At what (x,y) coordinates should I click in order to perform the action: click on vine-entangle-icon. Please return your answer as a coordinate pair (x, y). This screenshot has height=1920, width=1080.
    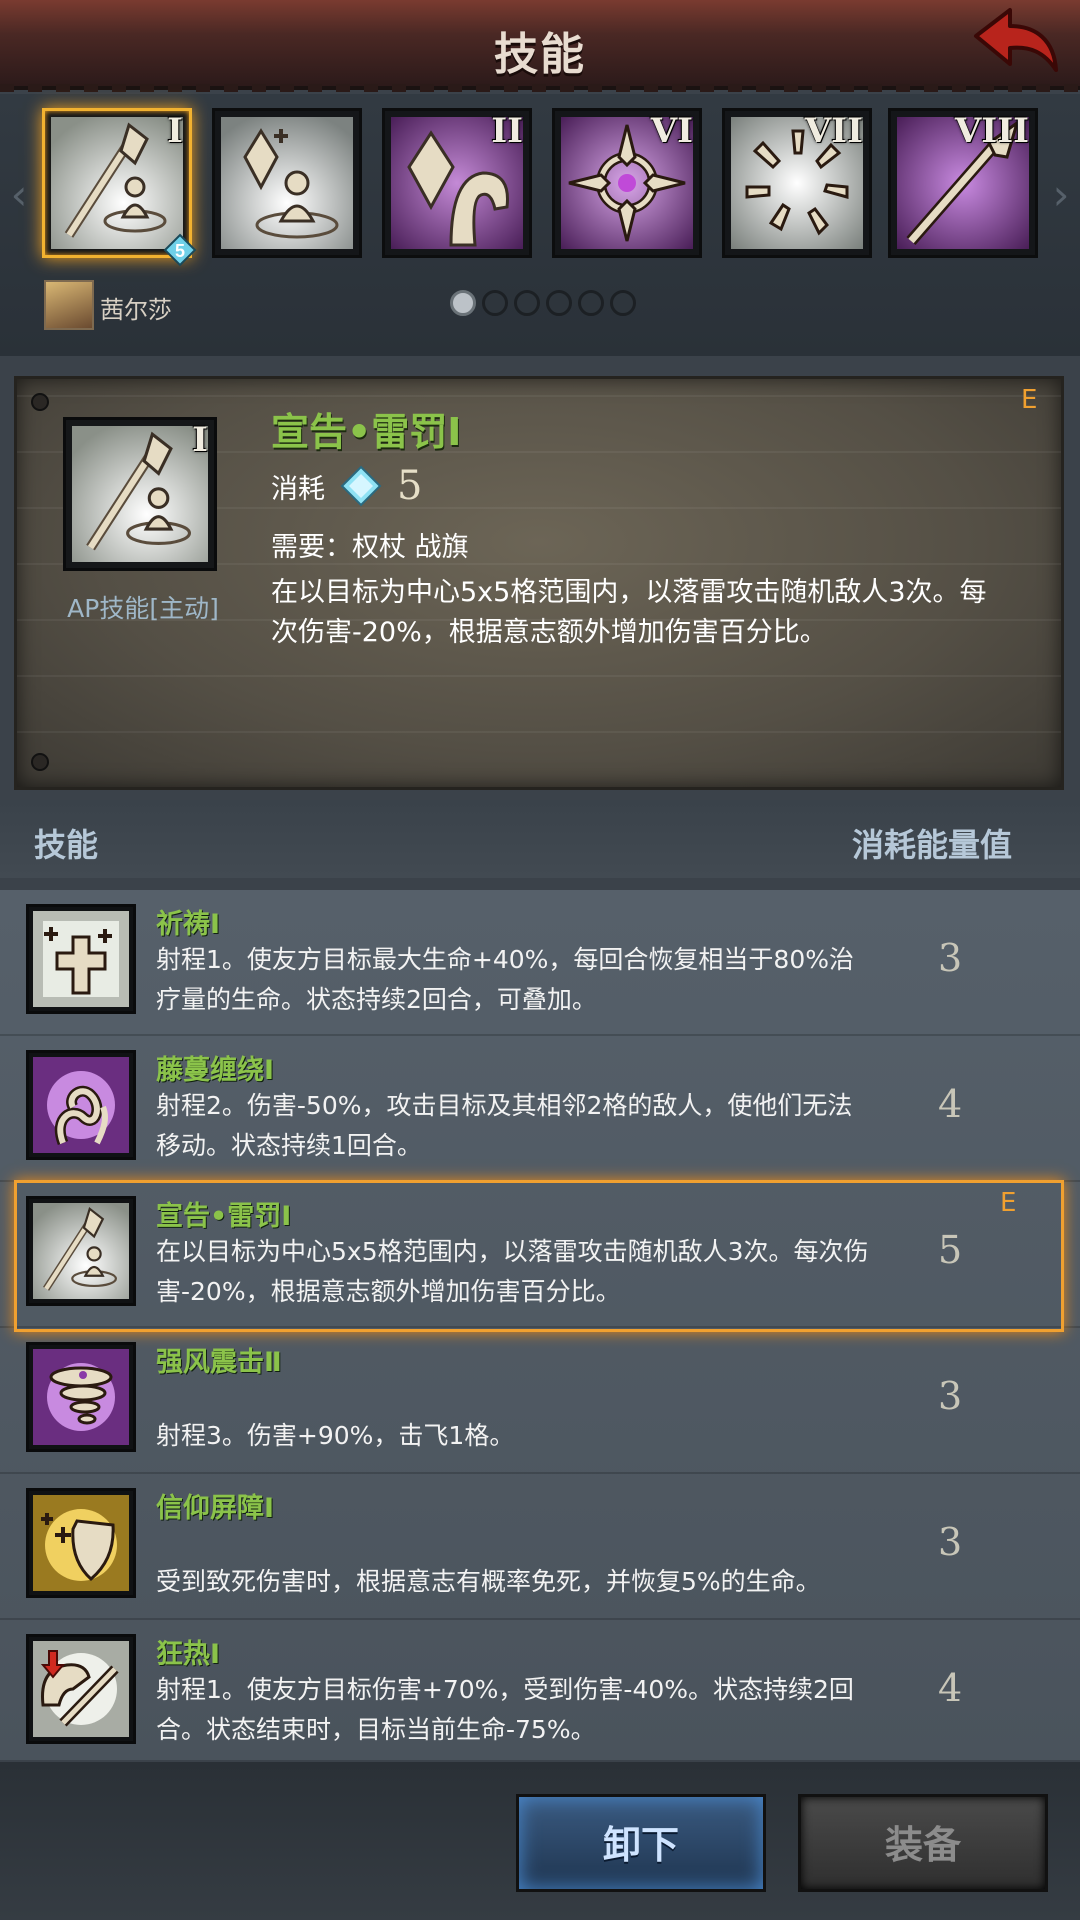
    Looking at the image, I should click on (81, 1105).